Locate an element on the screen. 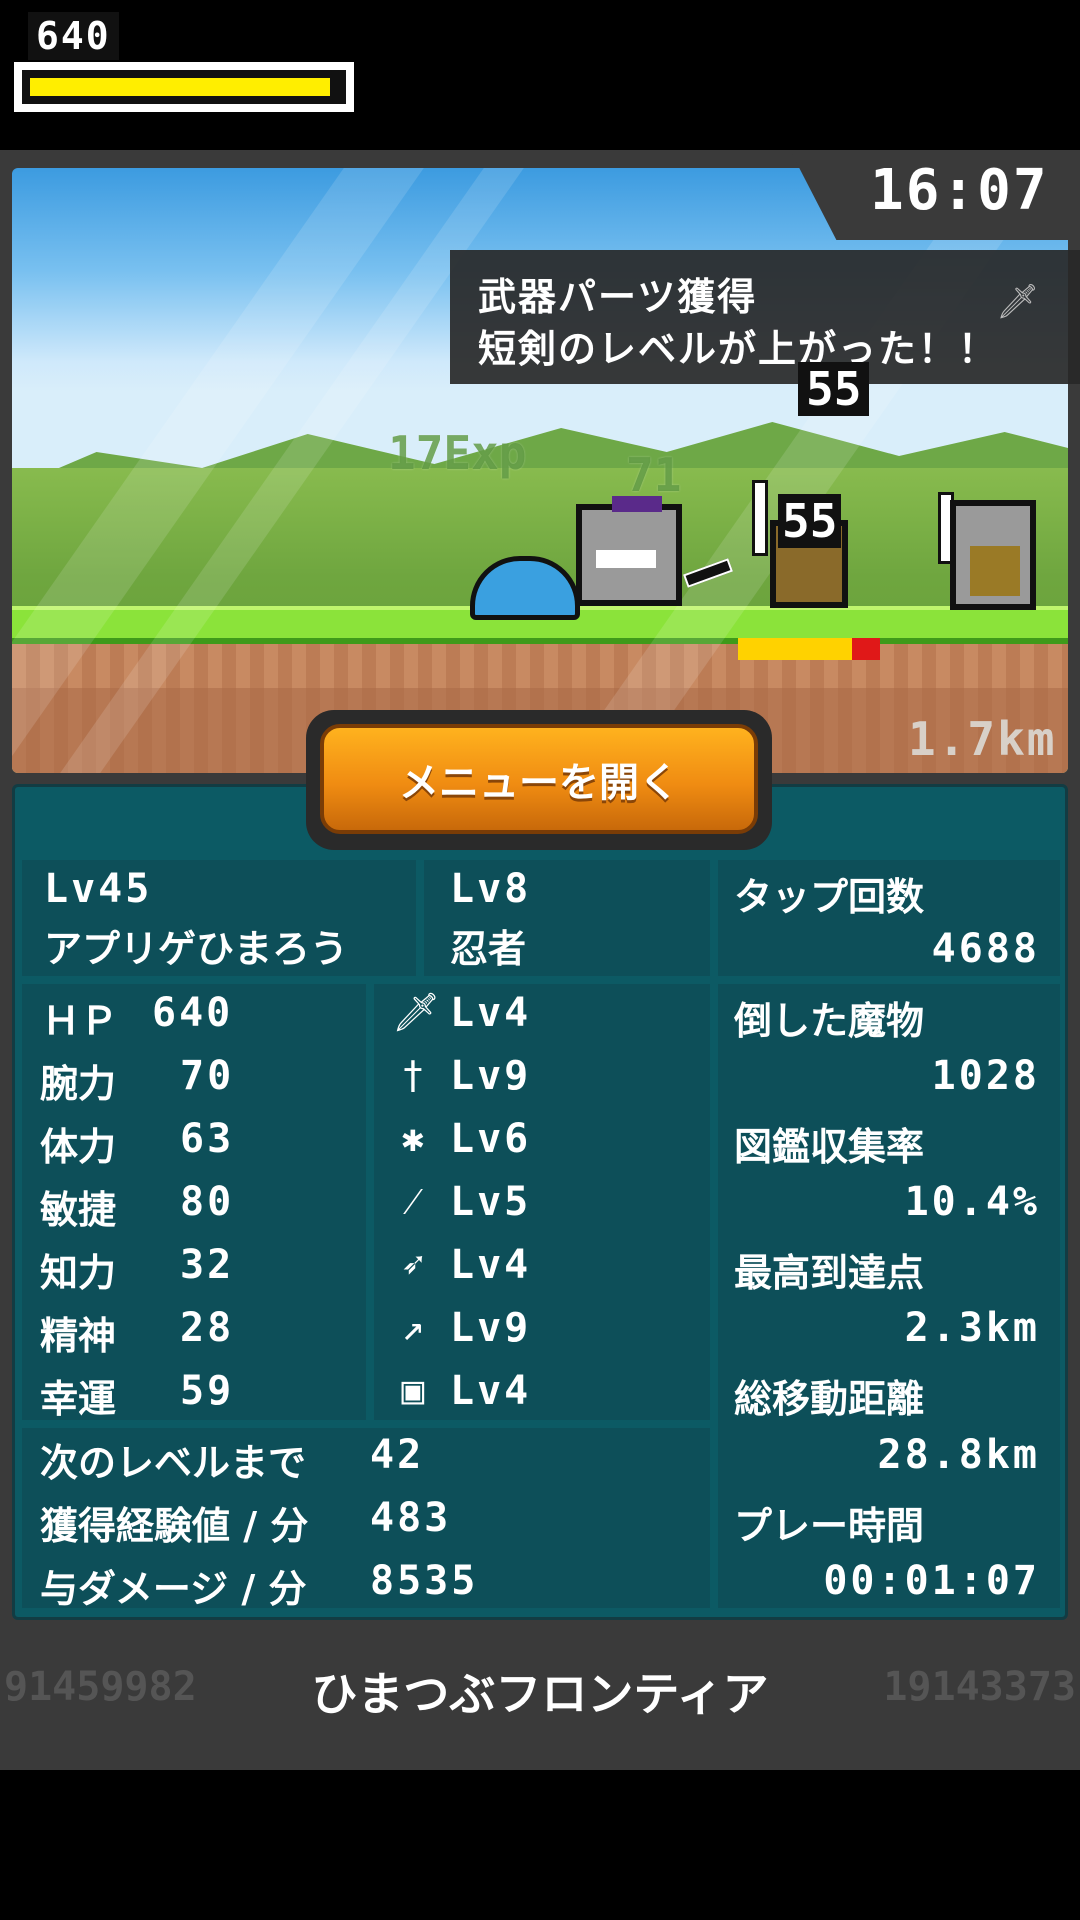 The image size is (1080, 1920). enemy-hp-bar is located at coordinates (809, 649).